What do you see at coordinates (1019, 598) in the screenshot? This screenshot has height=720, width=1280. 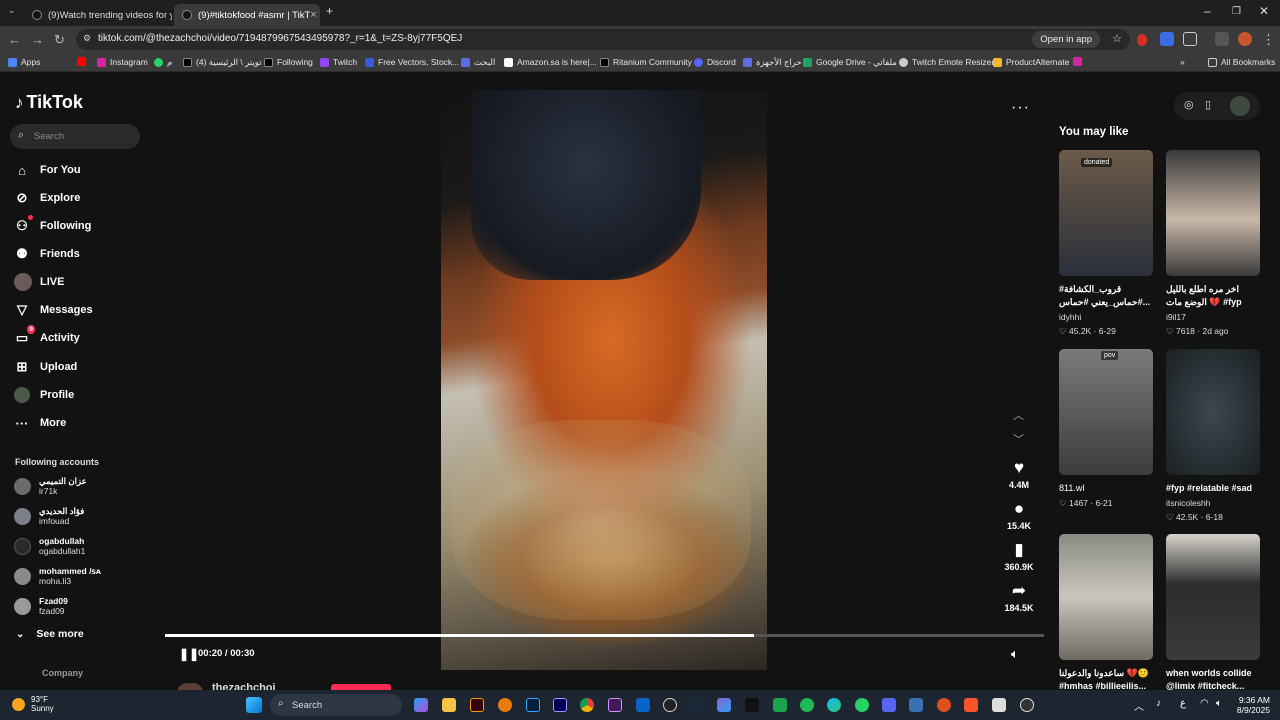 I see `share-button: ➦ 184.5K` at bounding box center [1019, 598].